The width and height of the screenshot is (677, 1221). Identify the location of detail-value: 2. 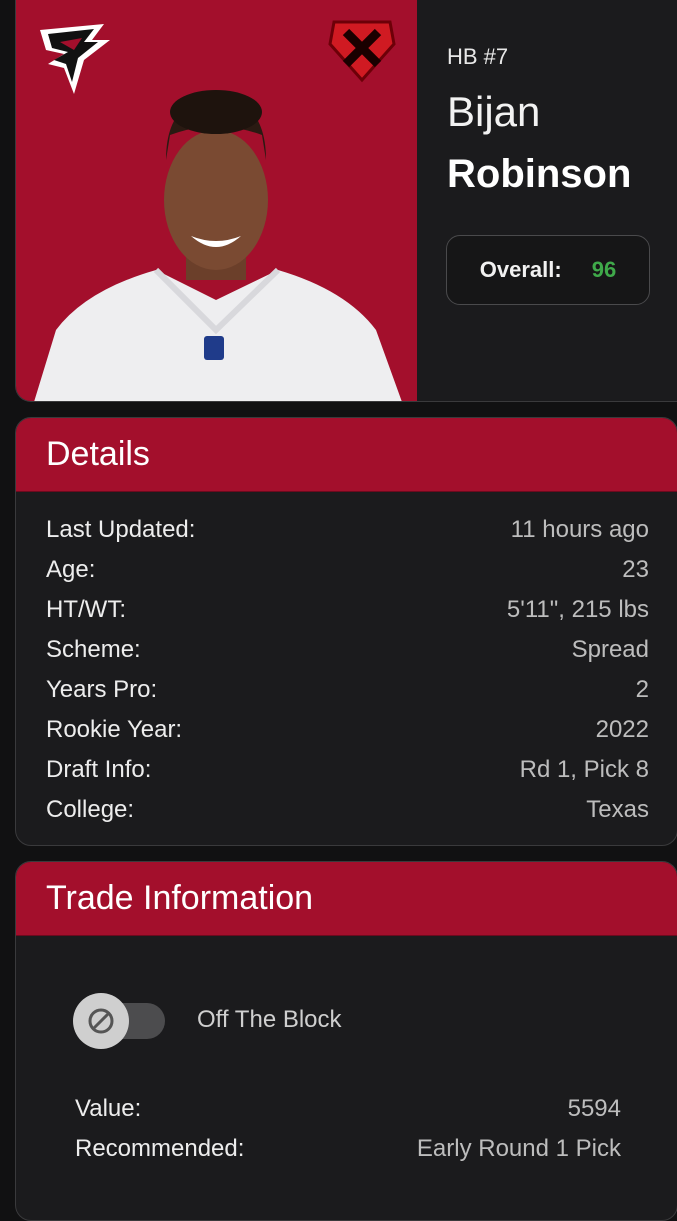
(642, 689).